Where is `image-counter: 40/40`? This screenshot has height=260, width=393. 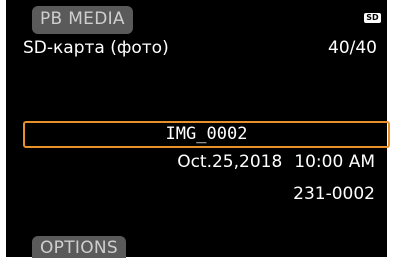
image-counter: 40/40 is located at coordinates (352, 48).